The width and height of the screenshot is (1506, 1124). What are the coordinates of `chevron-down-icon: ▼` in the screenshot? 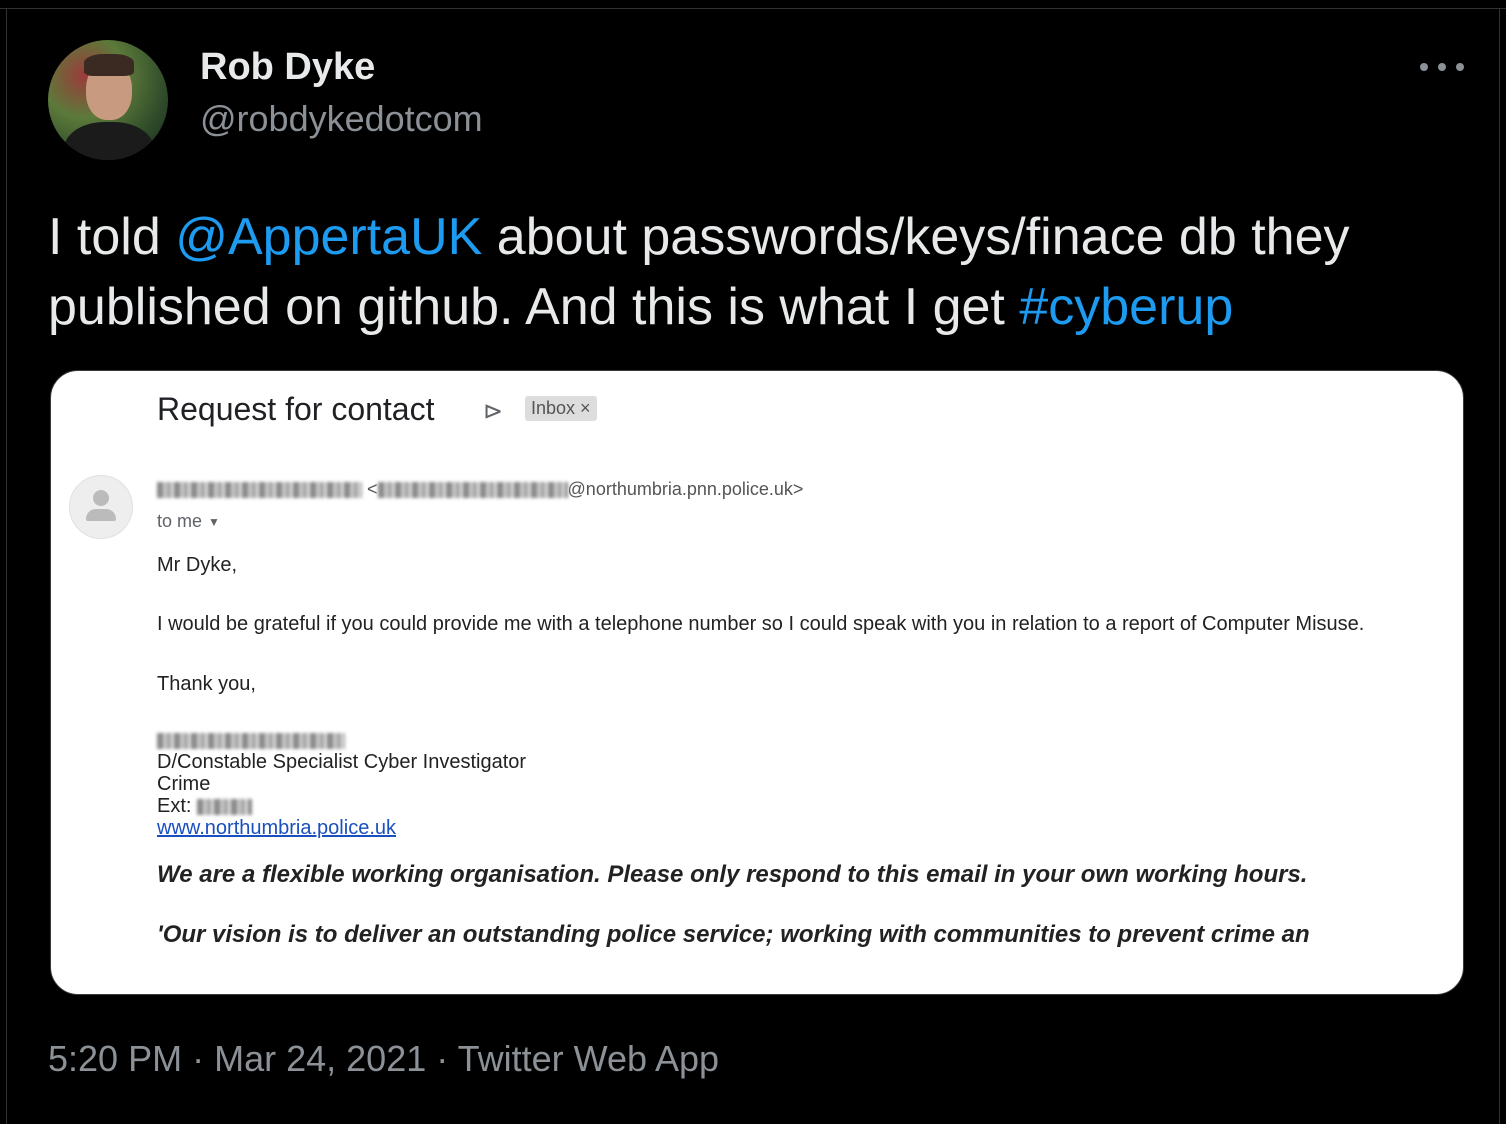 It's located at (214, 522).